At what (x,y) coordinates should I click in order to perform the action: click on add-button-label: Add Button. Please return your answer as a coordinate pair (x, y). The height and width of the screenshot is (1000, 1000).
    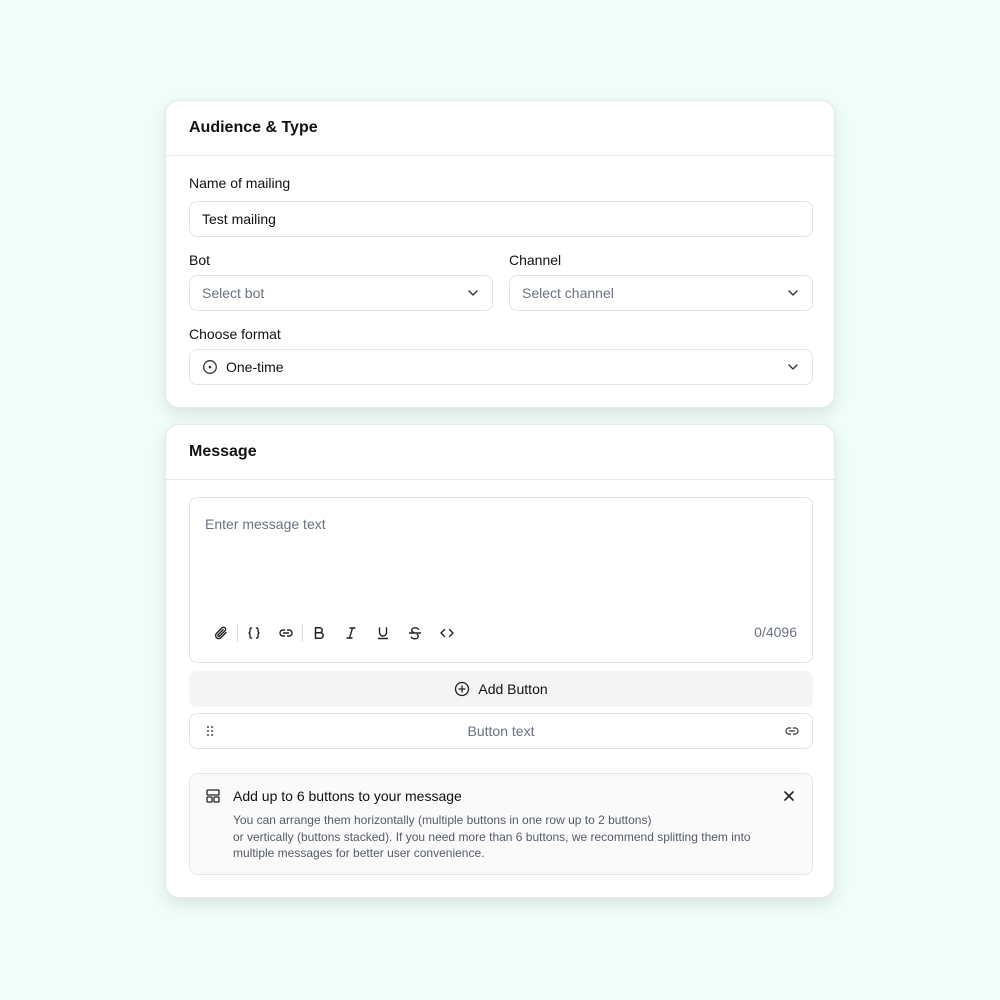
    Looking at the image, I should click on (513, 689).